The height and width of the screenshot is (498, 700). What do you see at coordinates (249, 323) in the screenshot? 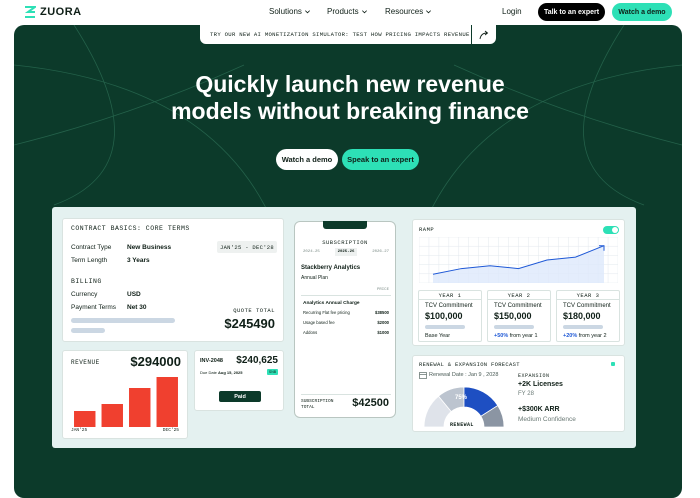
I see `quote-total-value: $245490` at bounding box center [249, 323].